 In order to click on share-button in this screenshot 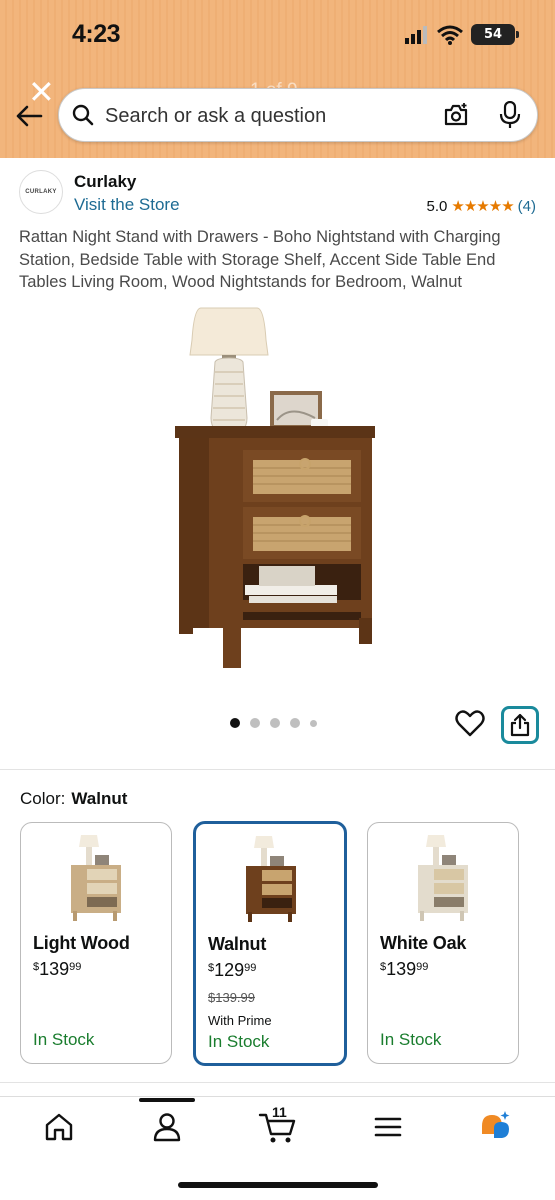, I will do `click(520, 725)`.